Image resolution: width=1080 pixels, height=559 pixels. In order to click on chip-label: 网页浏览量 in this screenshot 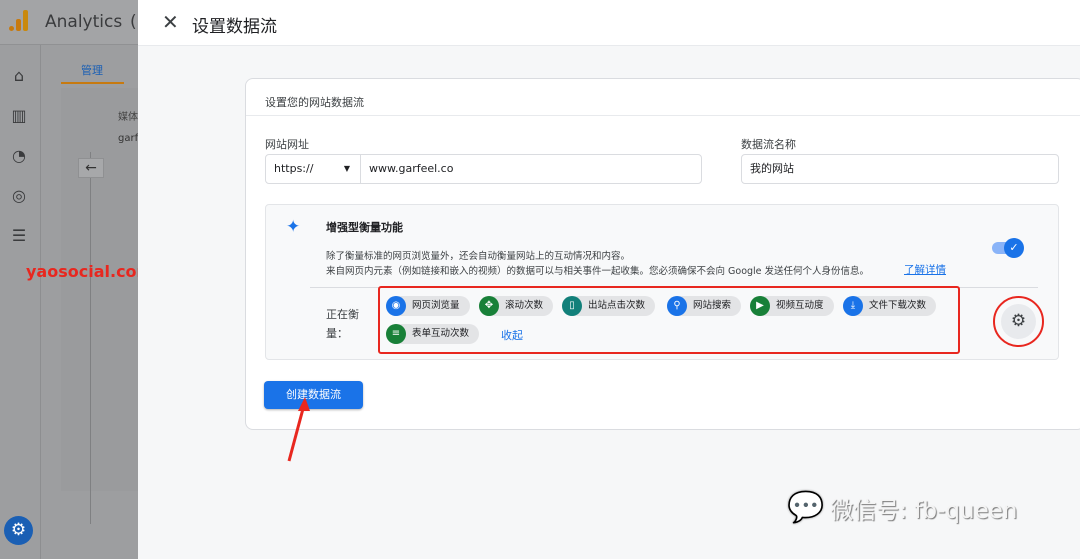, I will do `click(436, 305)`.